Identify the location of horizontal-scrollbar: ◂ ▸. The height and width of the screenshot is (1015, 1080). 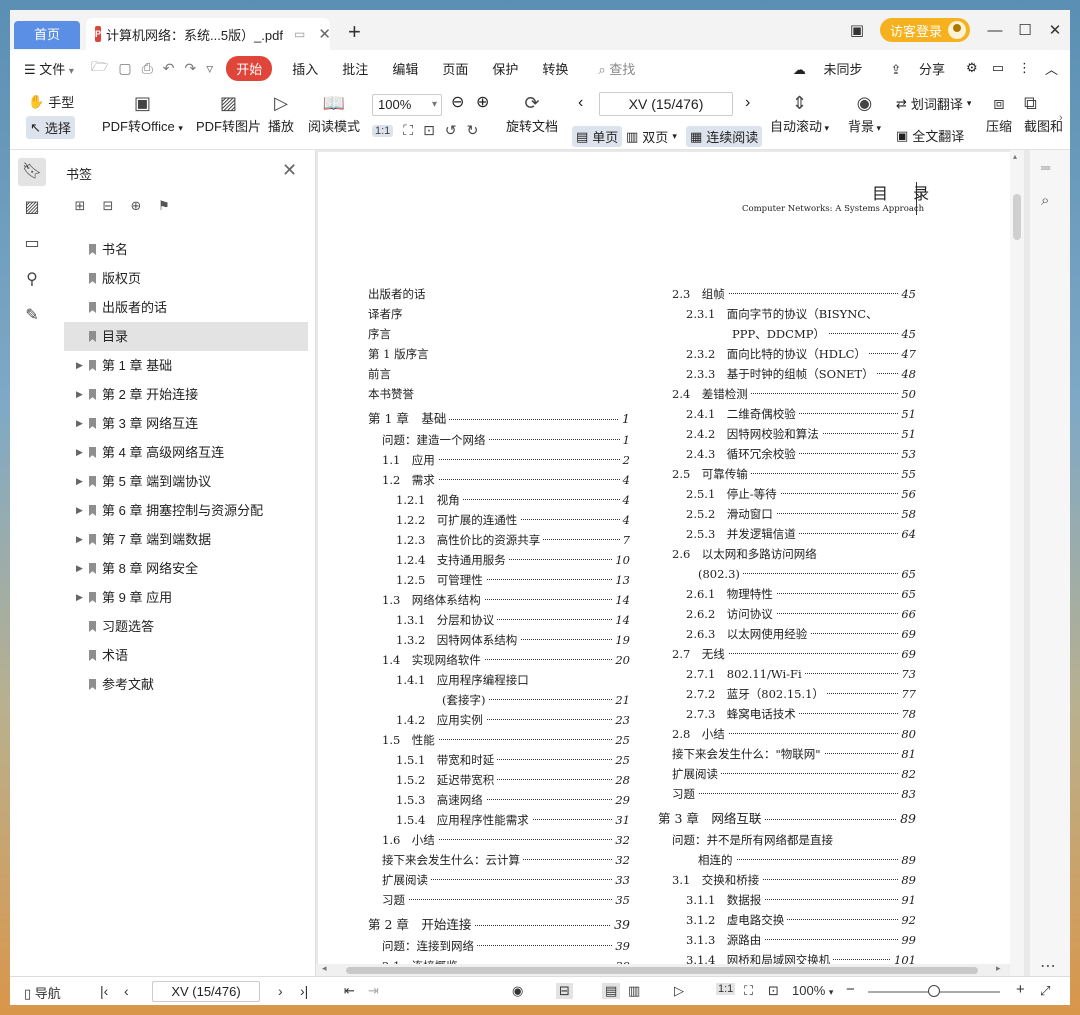
(666, 969).